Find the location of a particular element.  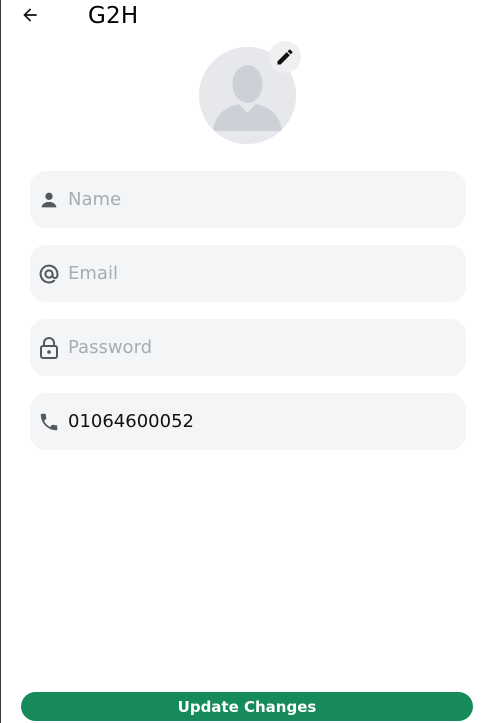

name-field is located at coordinates (248, 199).